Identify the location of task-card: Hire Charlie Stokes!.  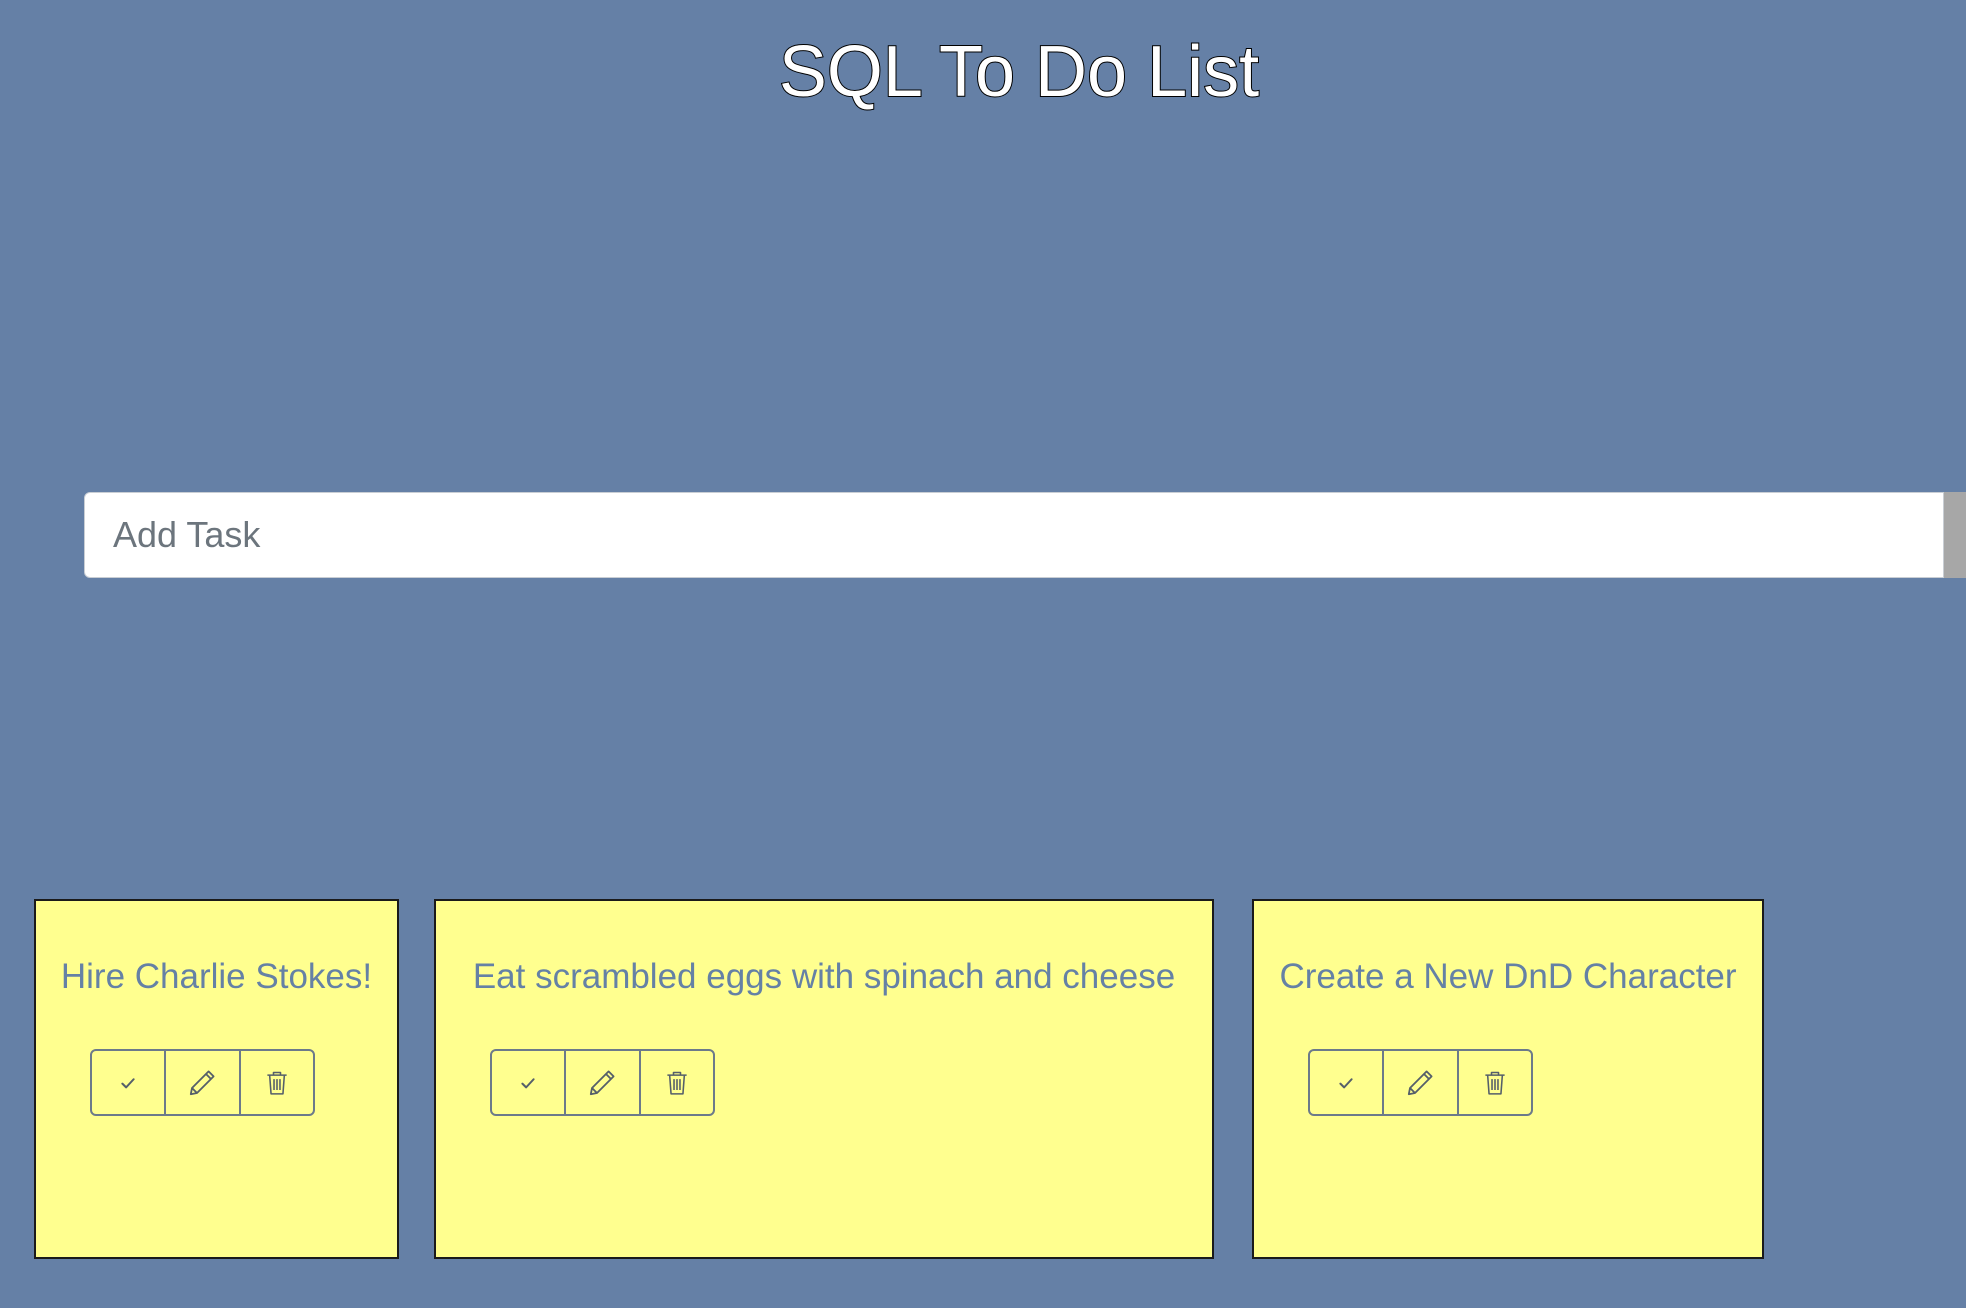
(216, 1079).